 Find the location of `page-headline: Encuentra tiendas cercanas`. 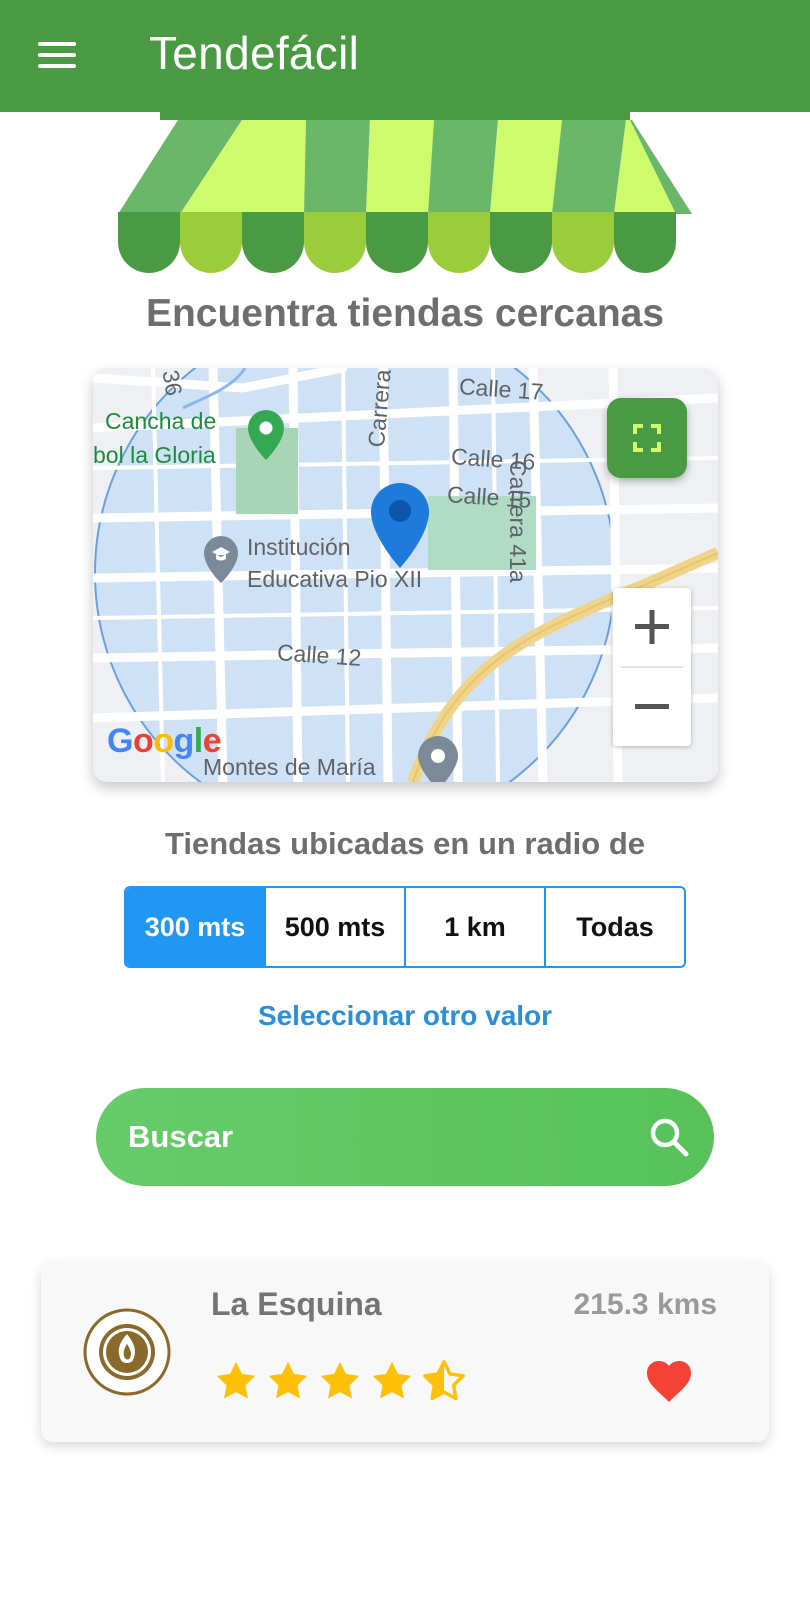

page-headline: Encuentra tiendas cercanas is located at coordinates (405, 313).